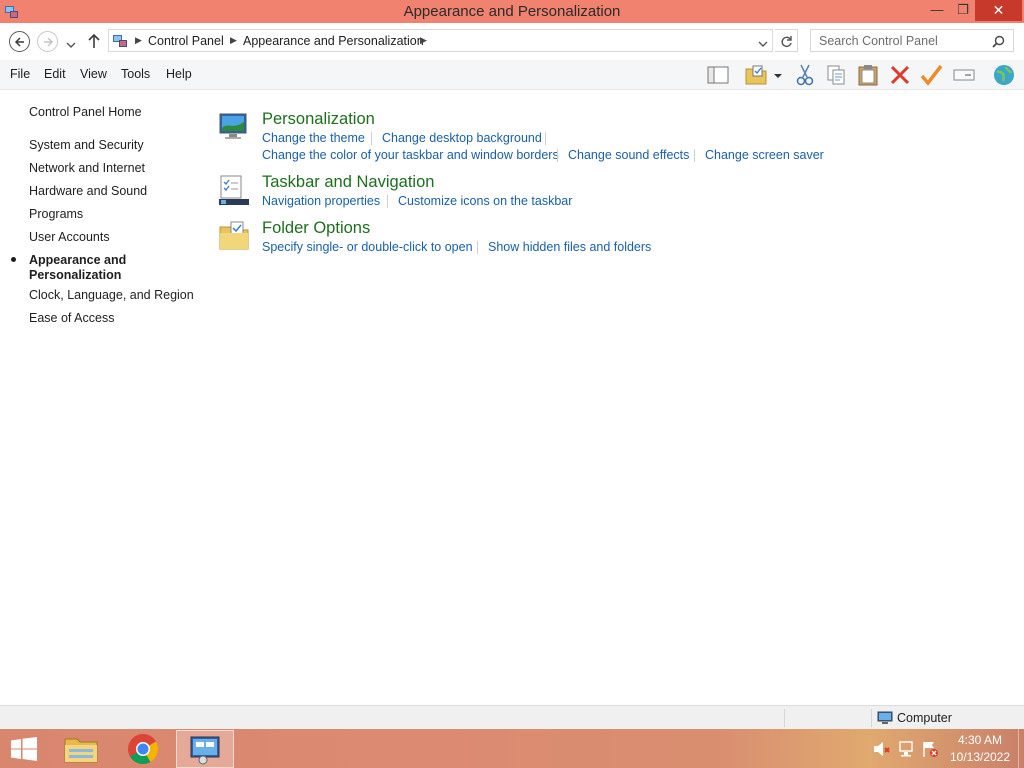 The image size is (1024, 768). I want to click on up-button, so click(94, 42).